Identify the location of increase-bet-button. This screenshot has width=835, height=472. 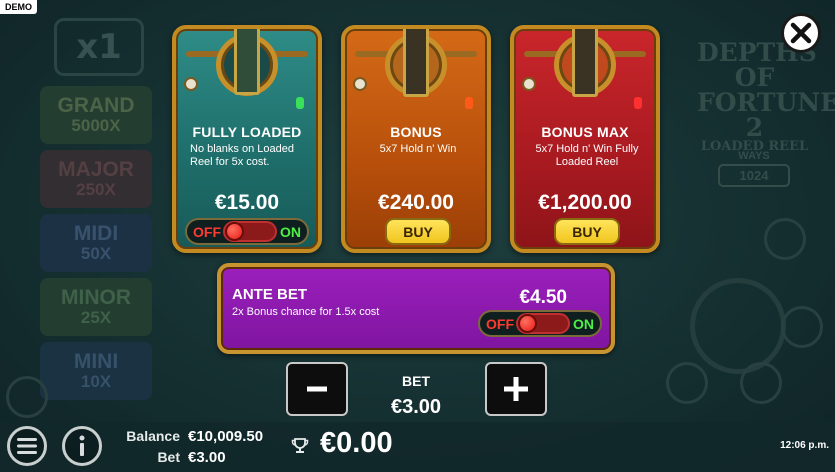
(516, 389).